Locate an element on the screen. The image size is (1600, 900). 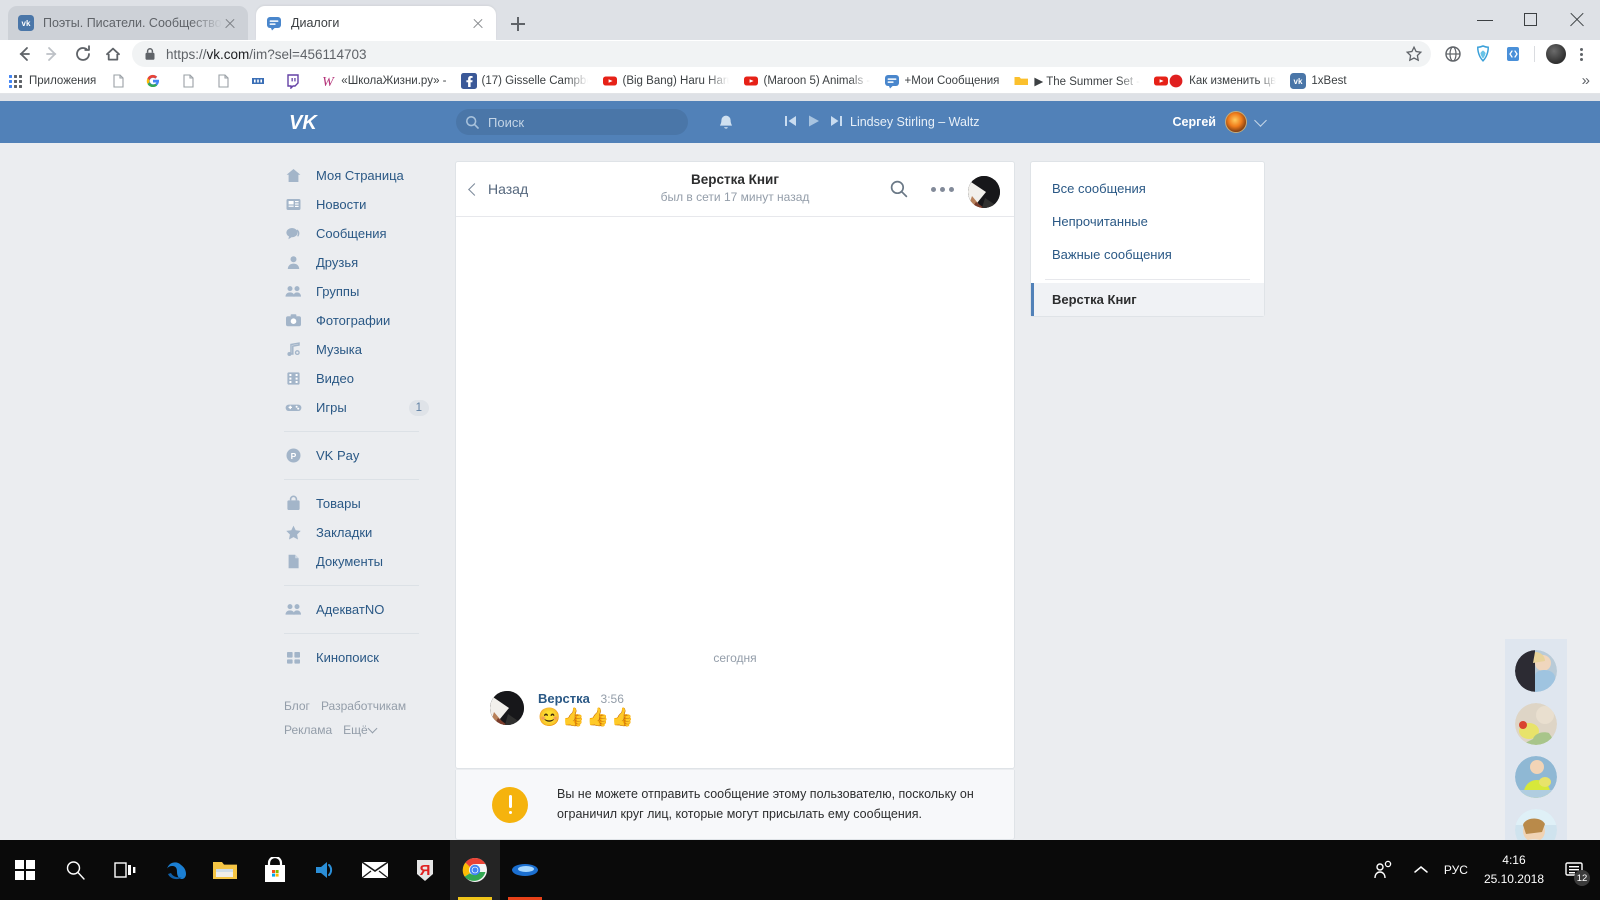
start-button is located at coordinates (25, 870).